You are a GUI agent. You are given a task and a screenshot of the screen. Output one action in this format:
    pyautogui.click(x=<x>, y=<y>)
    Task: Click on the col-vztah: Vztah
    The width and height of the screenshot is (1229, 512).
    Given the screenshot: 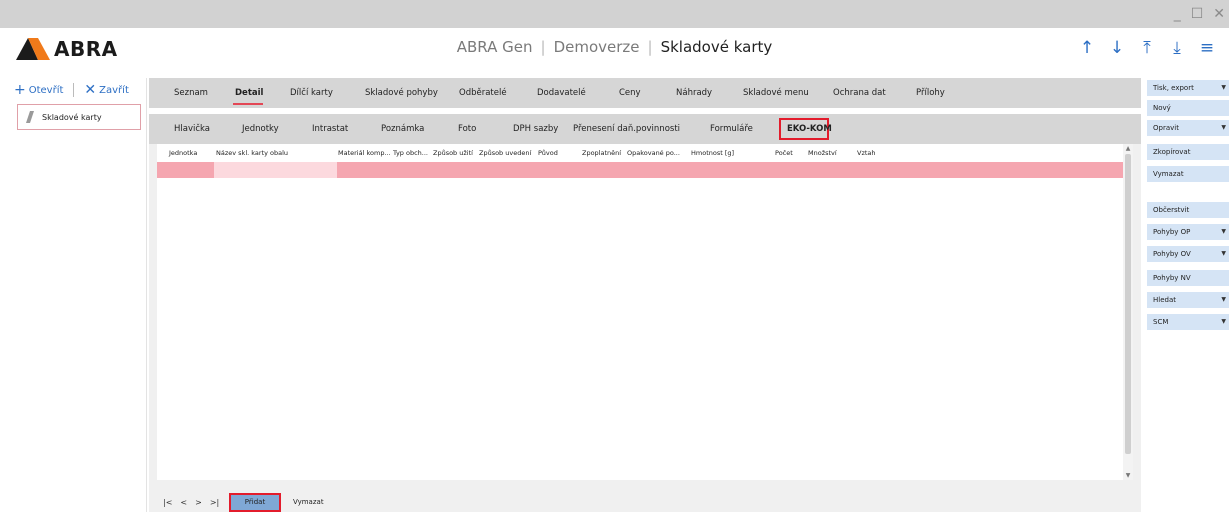 What is the action you would take?
    pyautogui.click(x=866, y=153)
    